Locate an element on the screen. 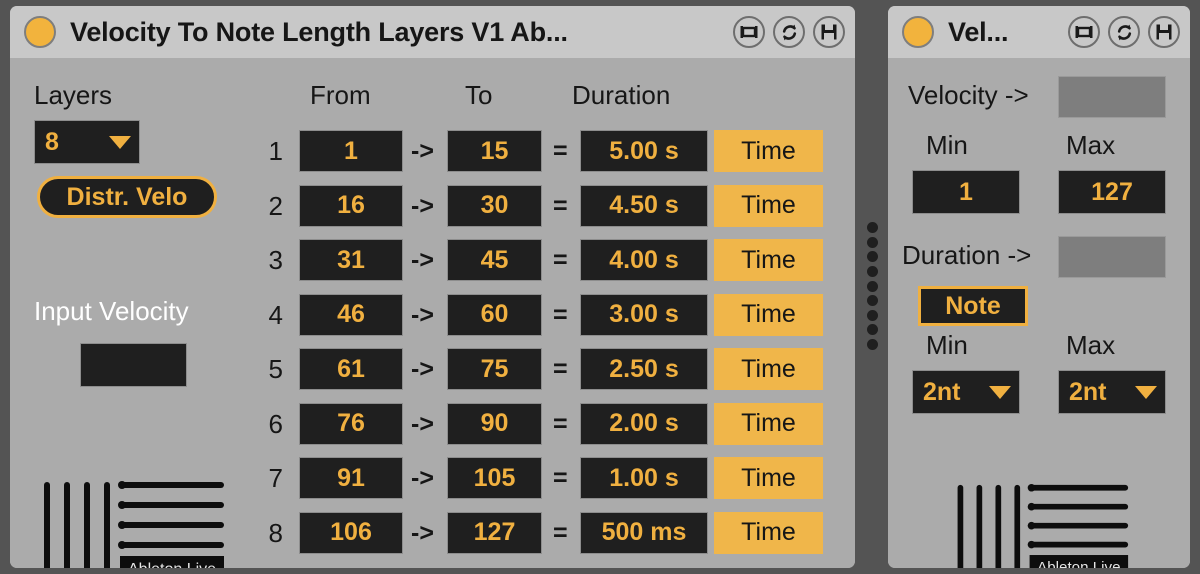 This screenshot has width=1200, height=574. from-velocity-field: 1 is located at coordinates (351, 151).